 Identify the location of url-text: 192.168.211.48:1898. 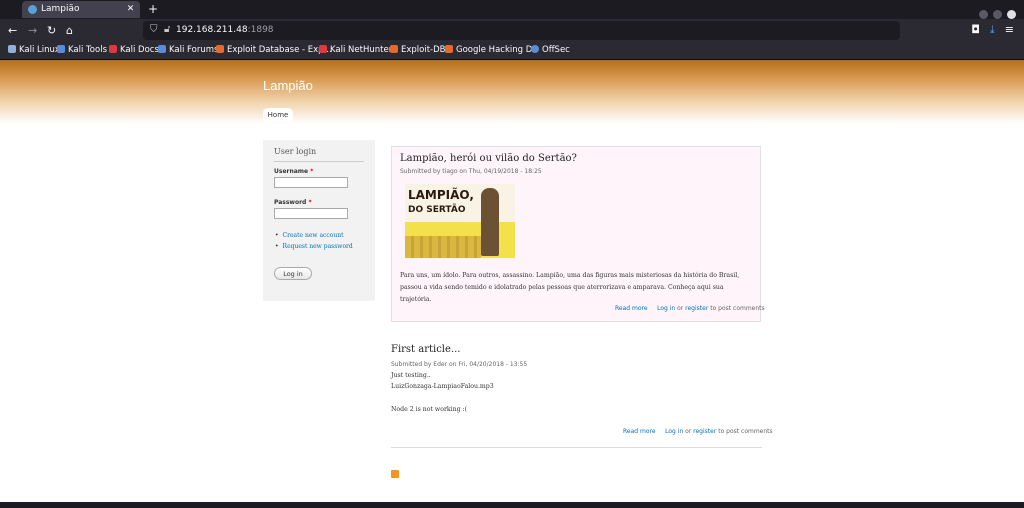
(225, 30).